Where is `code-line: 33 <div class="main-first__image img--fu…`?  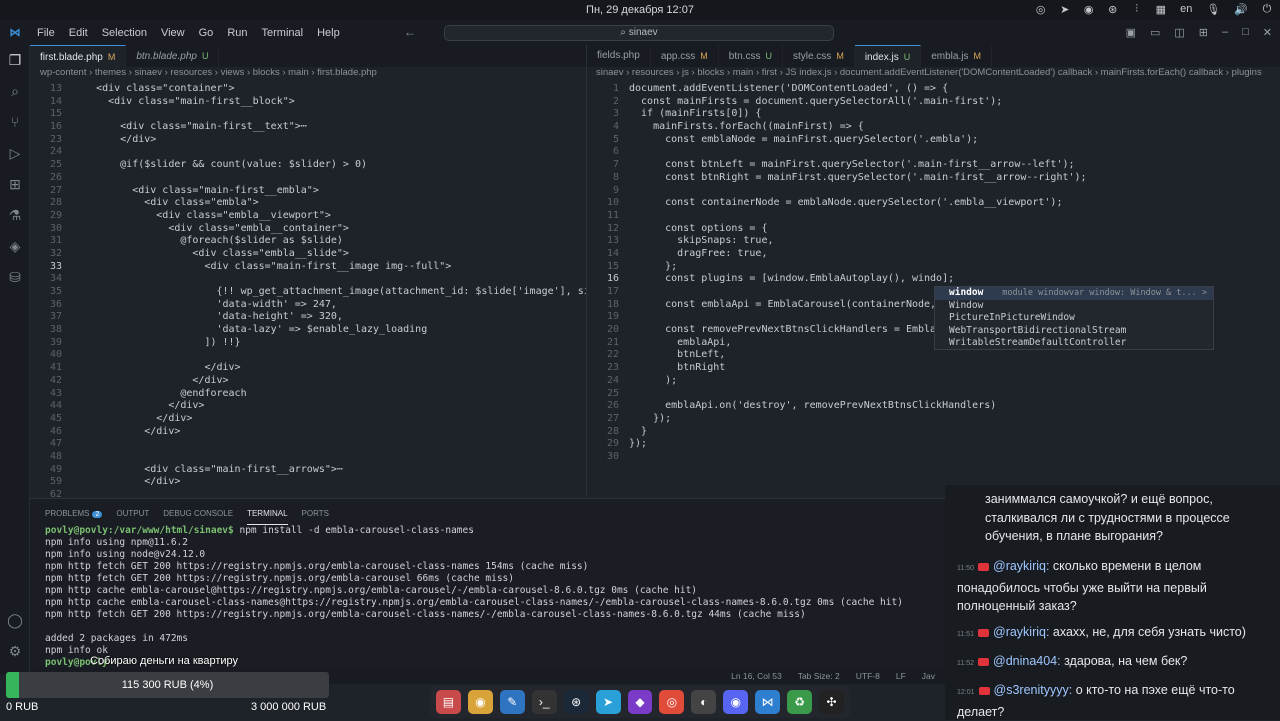
code-line: 33 <div class="main-first__image img--fu… is located at coordinates (308, 267).